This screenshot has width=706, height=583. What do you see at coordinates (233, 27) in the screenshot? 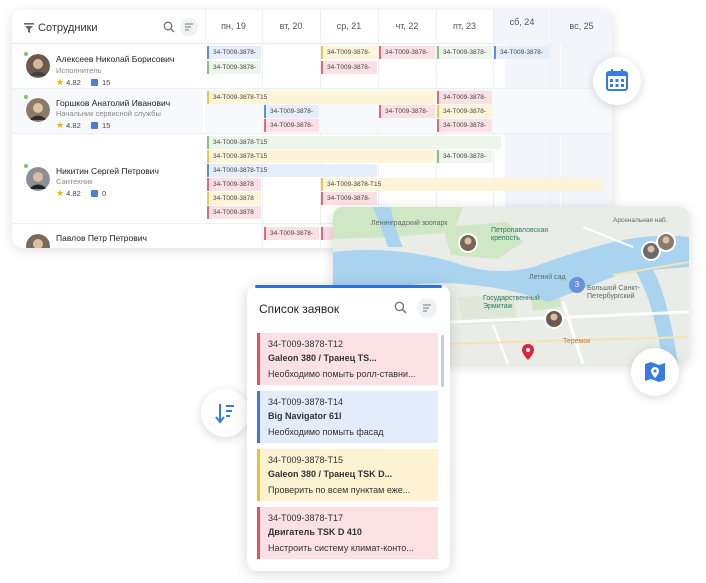
I see `day-header-mon: пн, 19` at bounding box center [233, 27].